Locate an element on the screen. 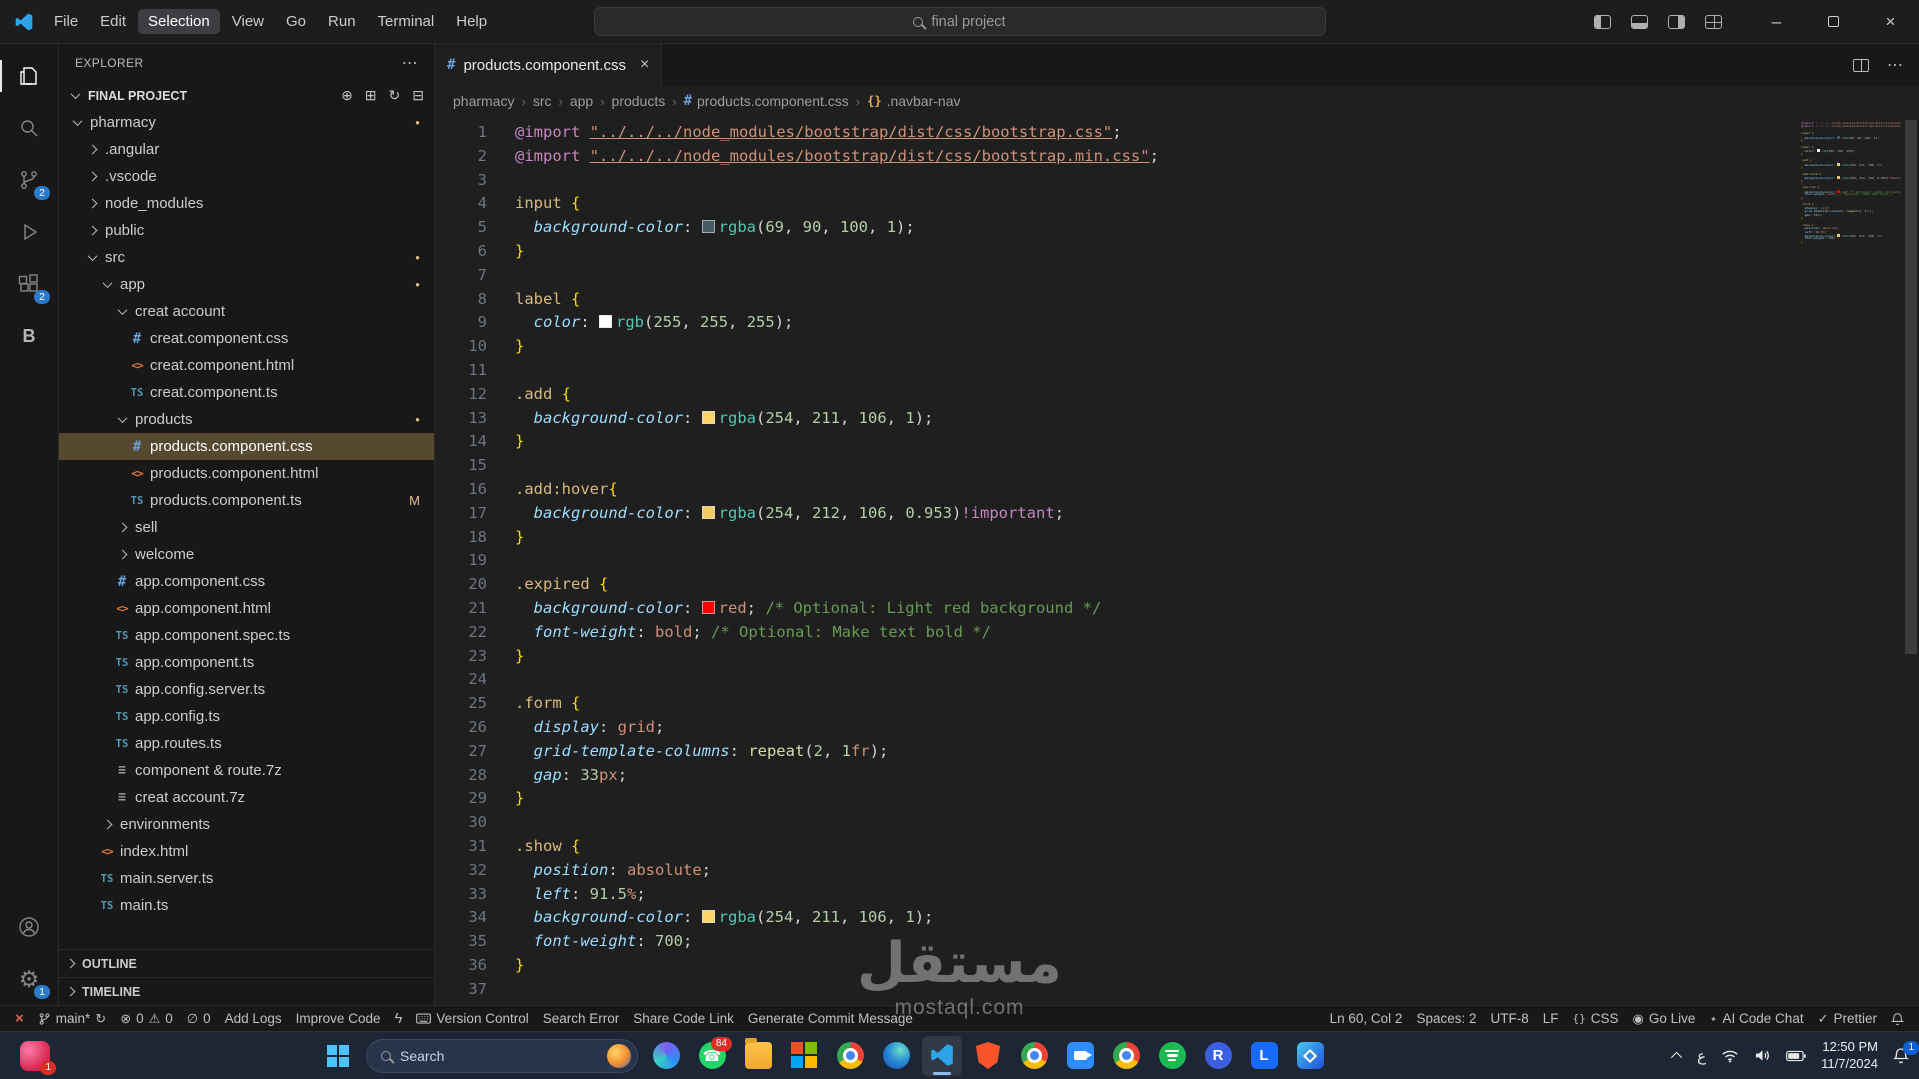 The image size is (1919, 1079). split-editor-icon is located at coordinates (1861, 65).